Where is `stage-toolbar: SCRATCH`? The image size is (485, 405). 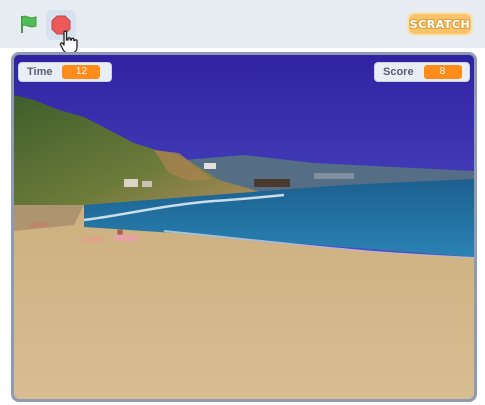
stage-toolbar: SCRATCH is located at coordinates (242, 27).